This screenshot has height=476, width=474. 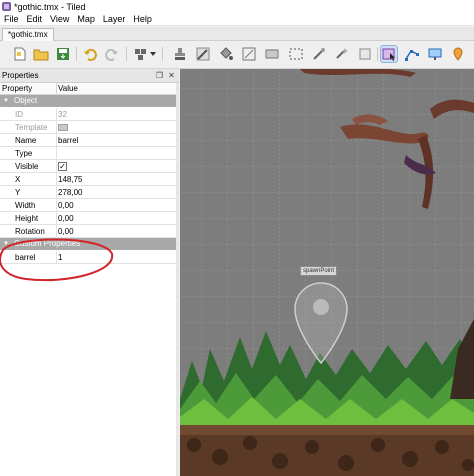 I want to click on menu-help: Help, so click(x=142, y=19).